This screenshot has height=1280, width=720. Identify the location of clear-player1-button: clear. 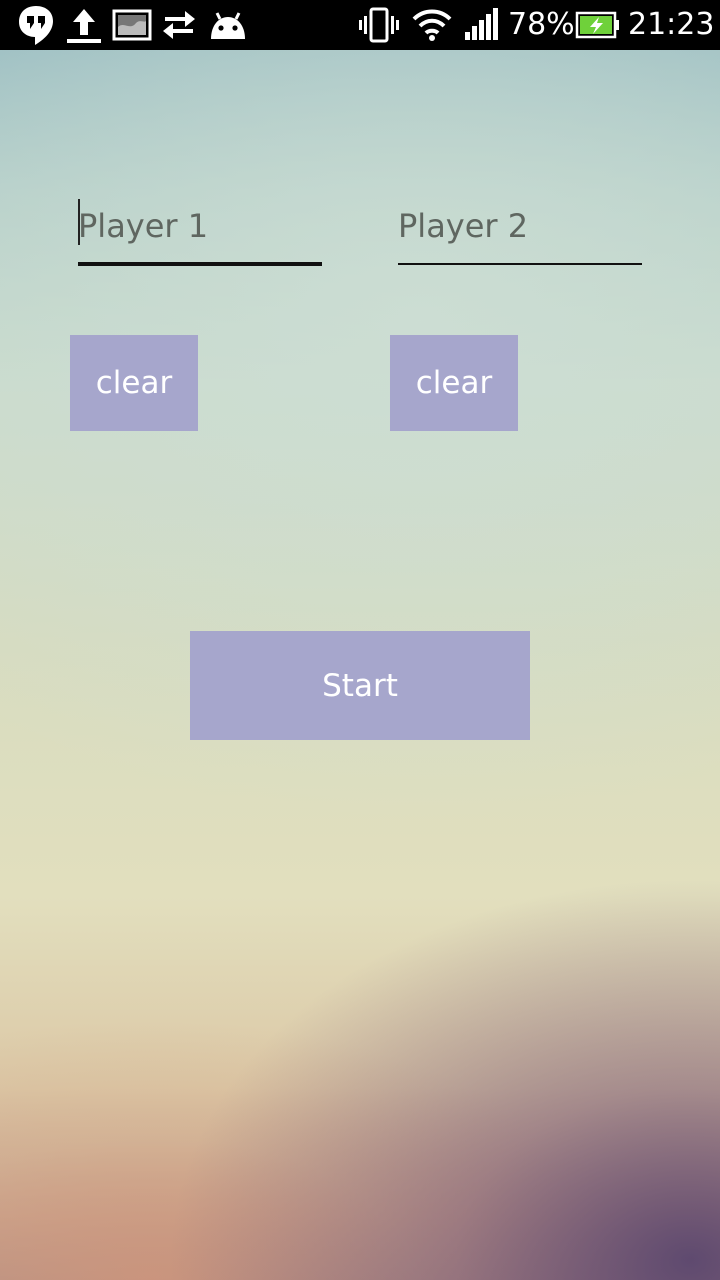
(134, 383).